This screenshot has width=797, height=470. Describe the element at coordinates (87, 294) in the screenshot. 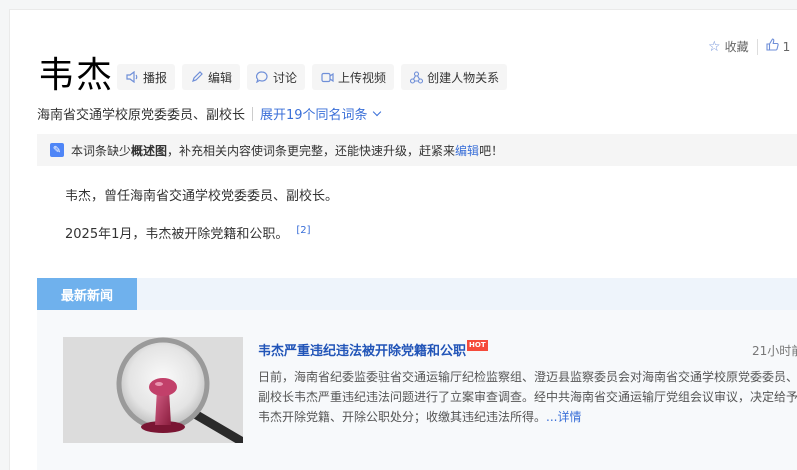

I see `latest-news-tab: 最新新闻` at that location.